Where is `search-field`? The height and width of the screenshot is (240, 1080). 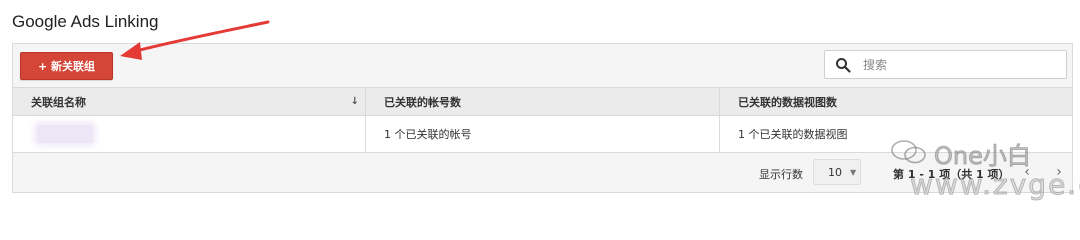 search-field is located at coordinates (945, 64).